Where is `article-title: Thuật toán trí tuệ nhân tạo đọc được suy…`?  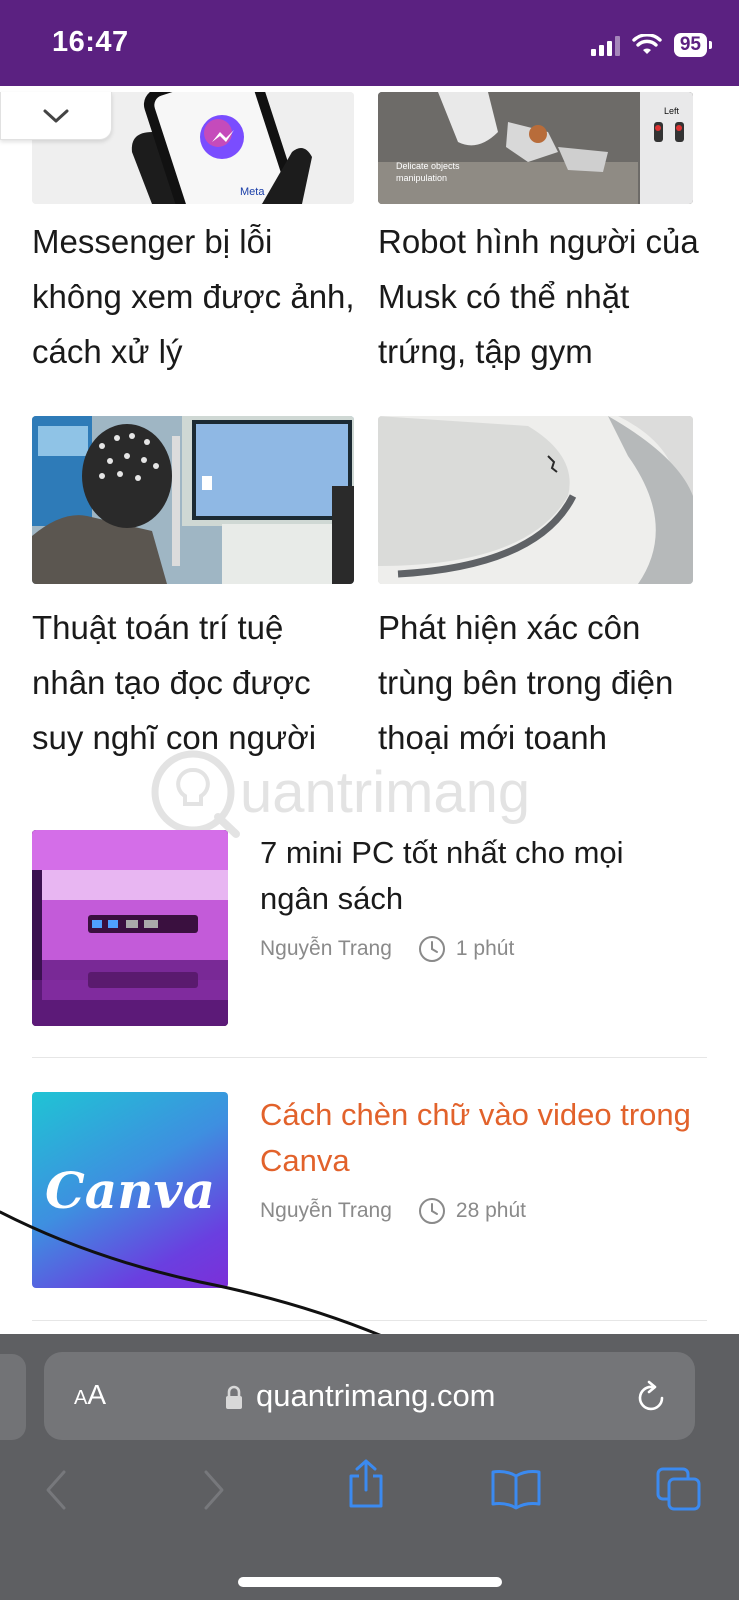 article-title: Thuật toán trí tuệ nhân tạo đọc được suy… is located at coordinates (197, 682).